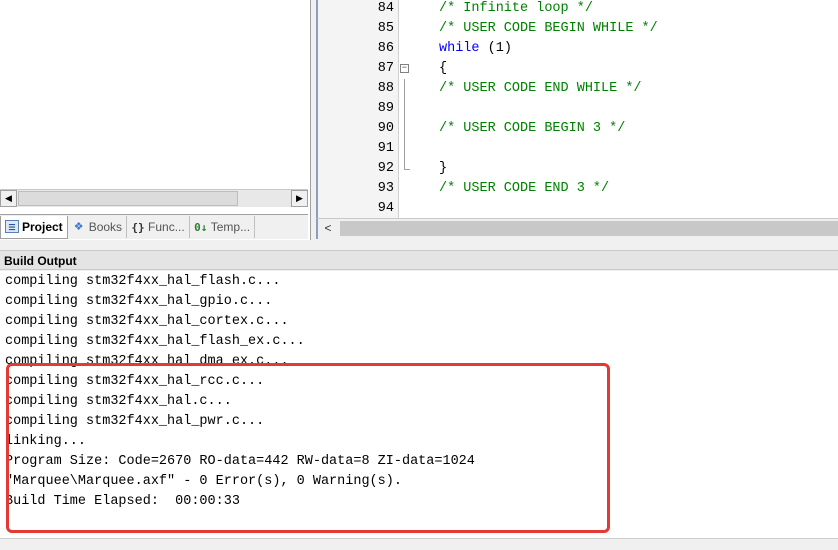 The image size is (838, 550). Describe the element at coordinates (105, 227) in the screenshot. I see `tab-books-label: Books` at that location.